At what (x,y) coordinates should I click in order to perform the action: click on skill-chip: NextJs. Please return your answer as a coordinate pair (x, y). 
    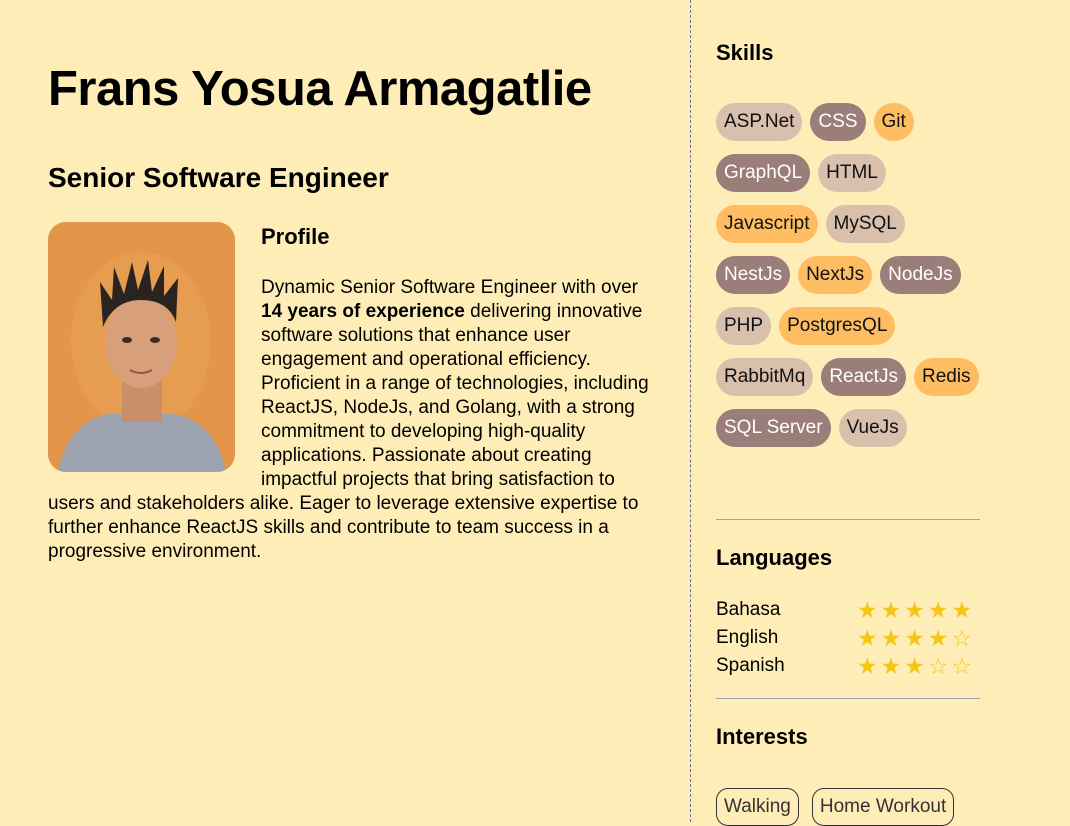
    Looking at the image, I should click on (835, 275).